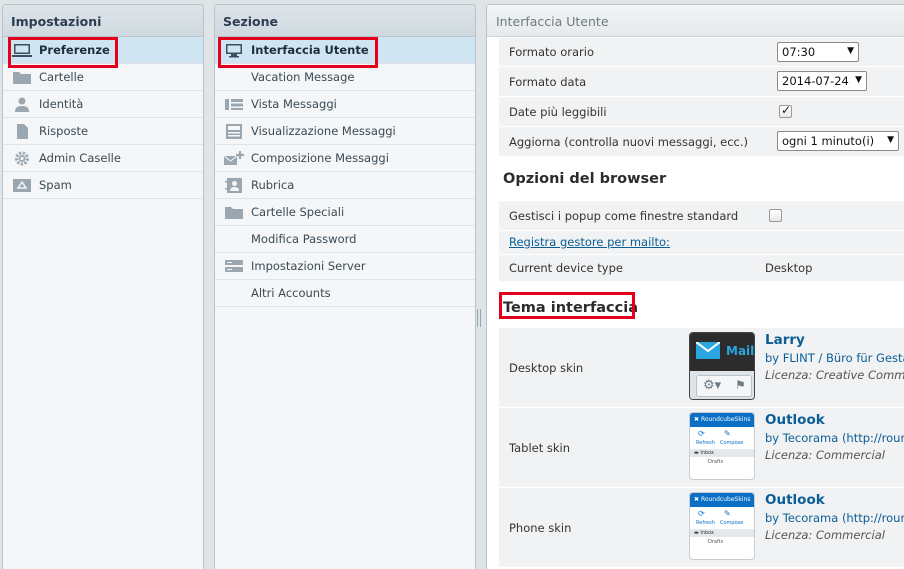 The height and width of the screenshot is (569, 904). What do you see at coordinates (818, 52) in the screenshot?
I see `time-format-select: 07:30 ▼` at bounding box center [818, 52].